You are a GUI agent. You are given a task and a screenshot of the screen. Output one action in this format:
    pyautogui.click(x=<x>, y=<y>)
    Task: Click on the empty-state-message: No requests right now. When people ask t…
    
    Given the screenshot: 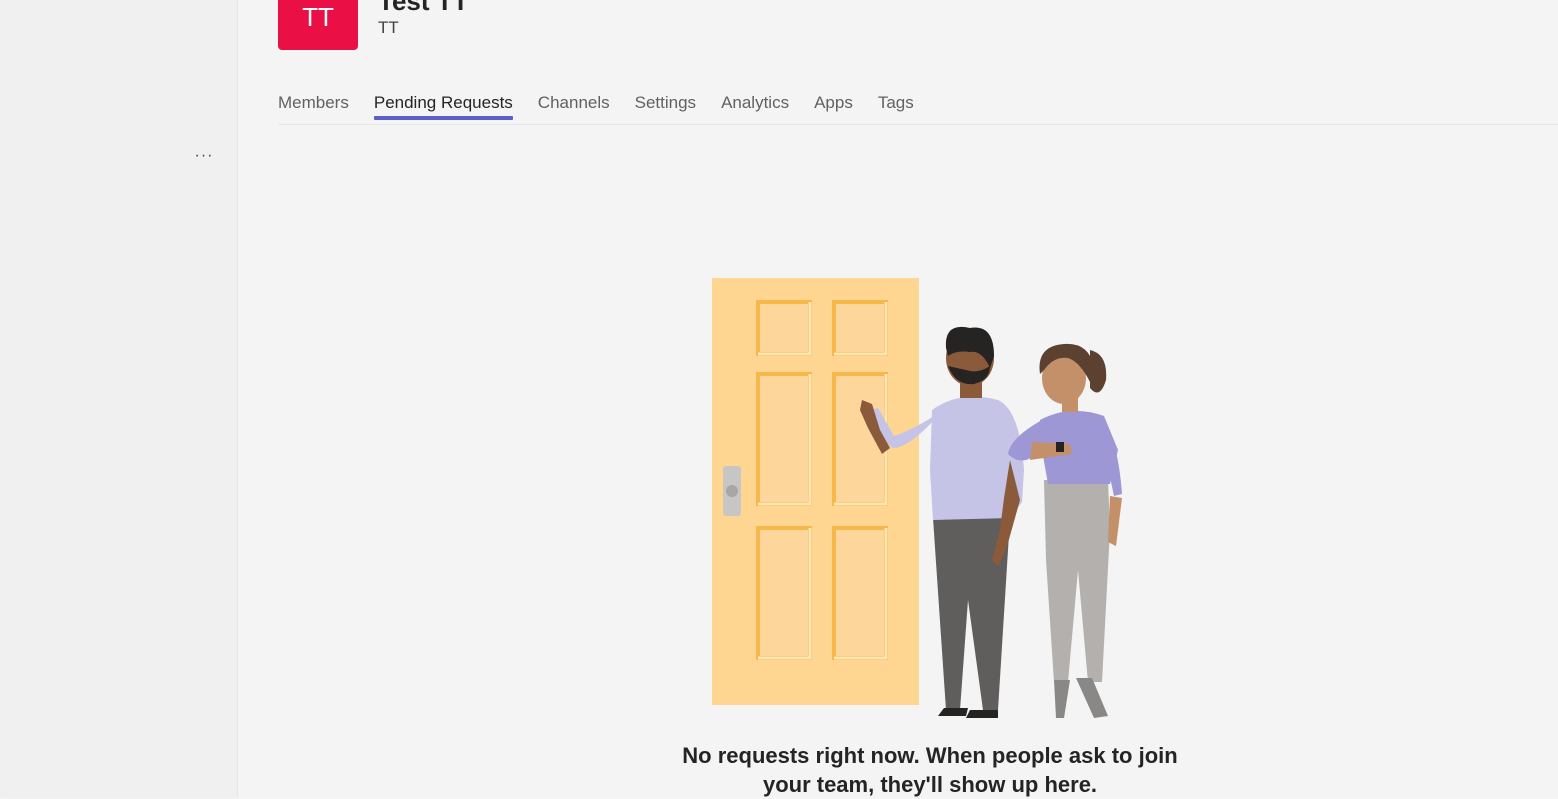 What is the action you would take?
    pyautogui.click(x=930, y=770)
    